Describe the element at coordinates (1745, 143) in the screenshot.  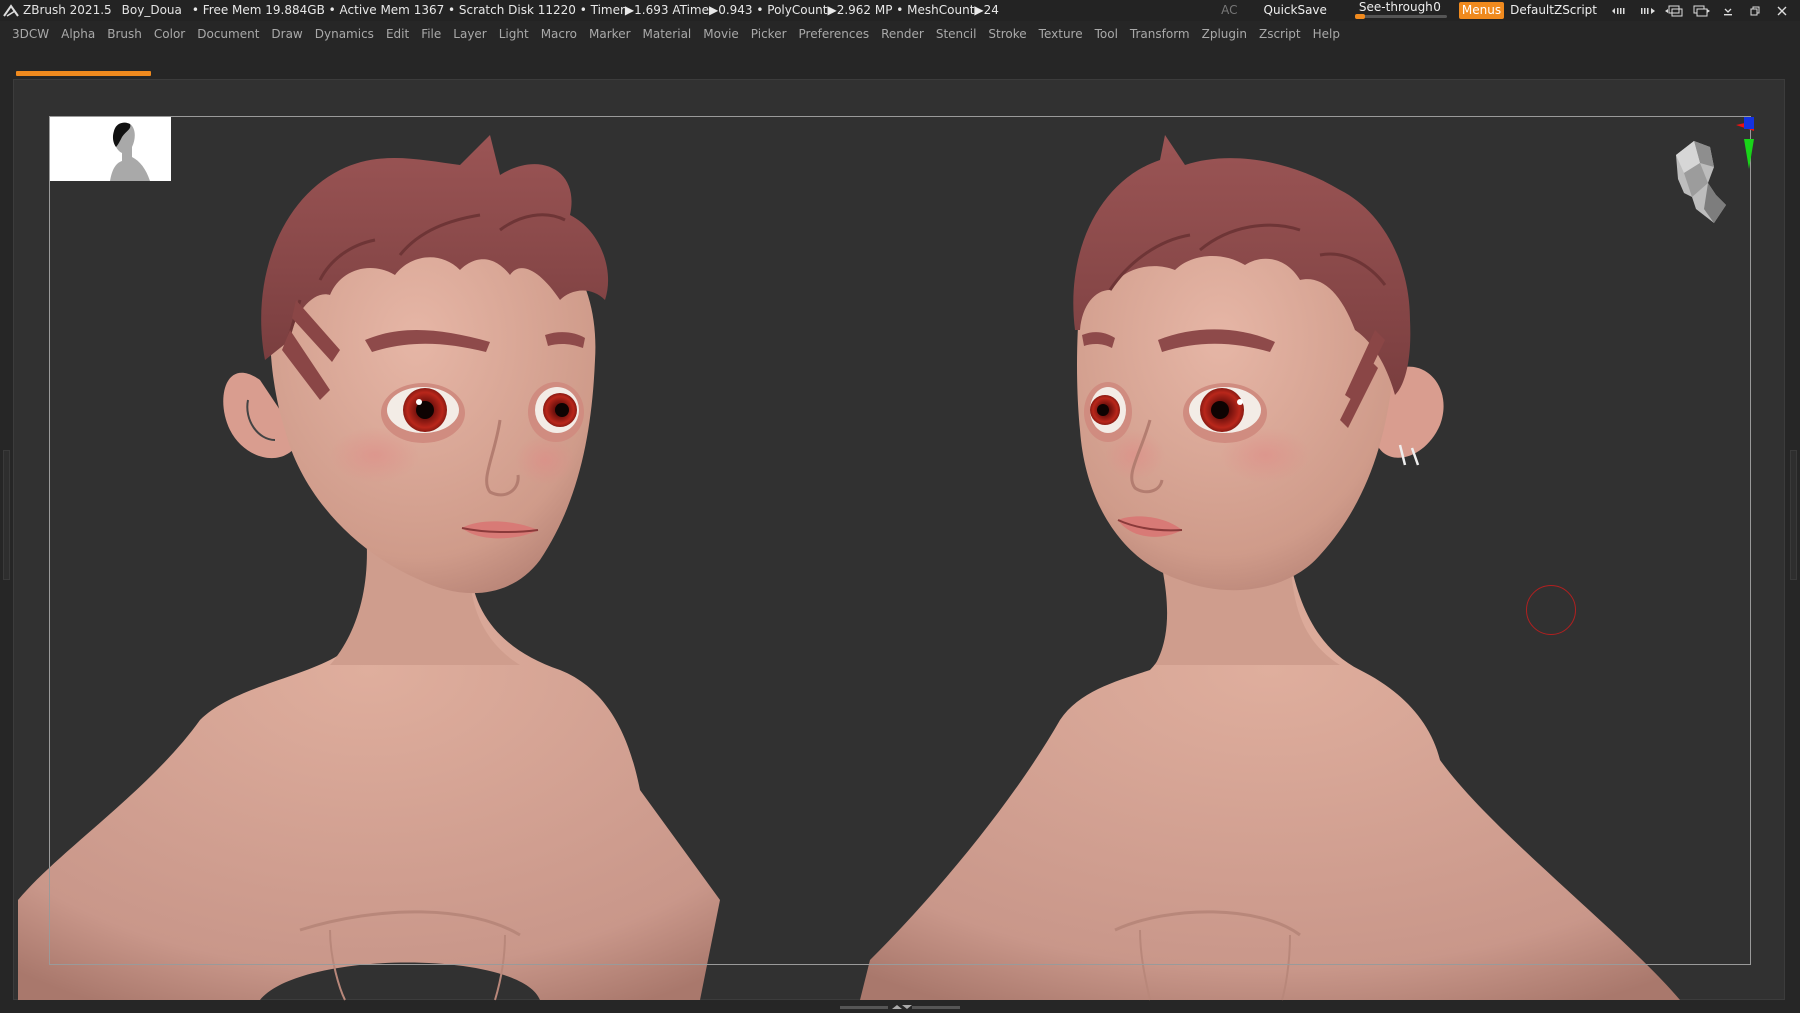
I see `axis-gizmo-icon` at that location.